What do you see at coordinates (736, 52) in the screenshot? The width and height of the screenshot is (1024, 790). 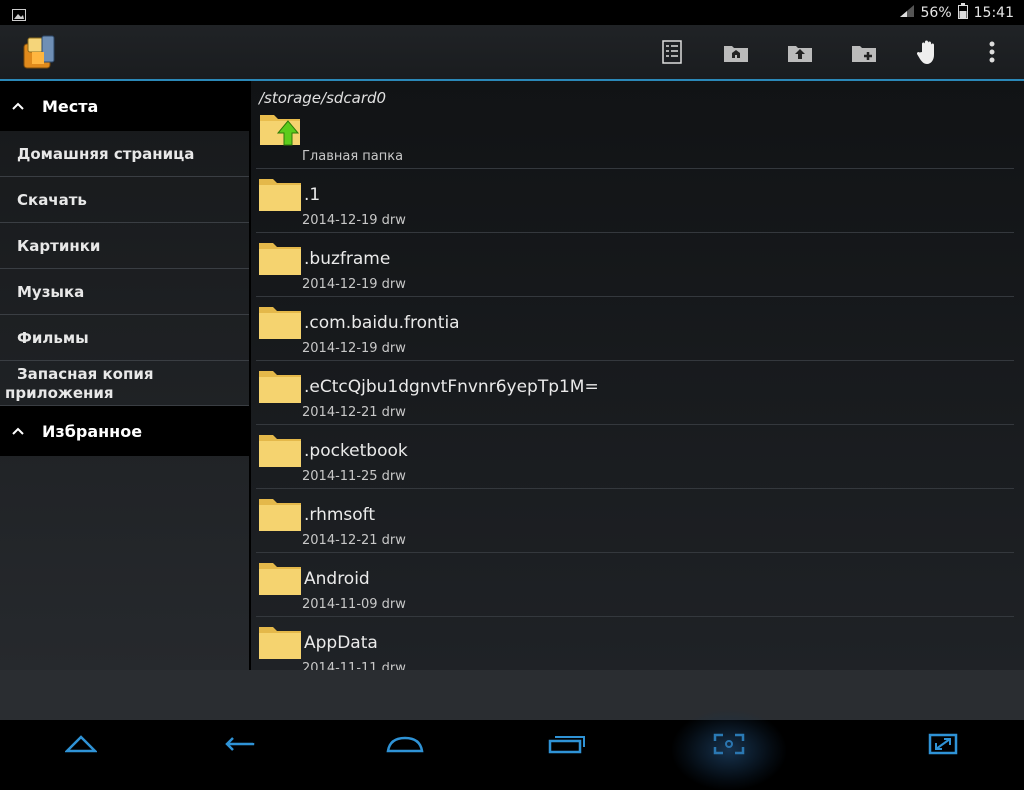 I see `home-folder-icon` at bounding box center [736, 52].